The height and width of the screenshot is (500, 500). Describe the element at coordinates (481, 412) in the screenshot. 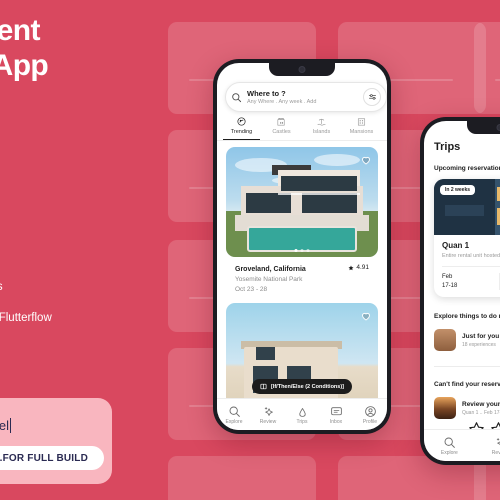

I see `review-item-subtitle: Quan 1 .. Feb 17-18,` at that location.